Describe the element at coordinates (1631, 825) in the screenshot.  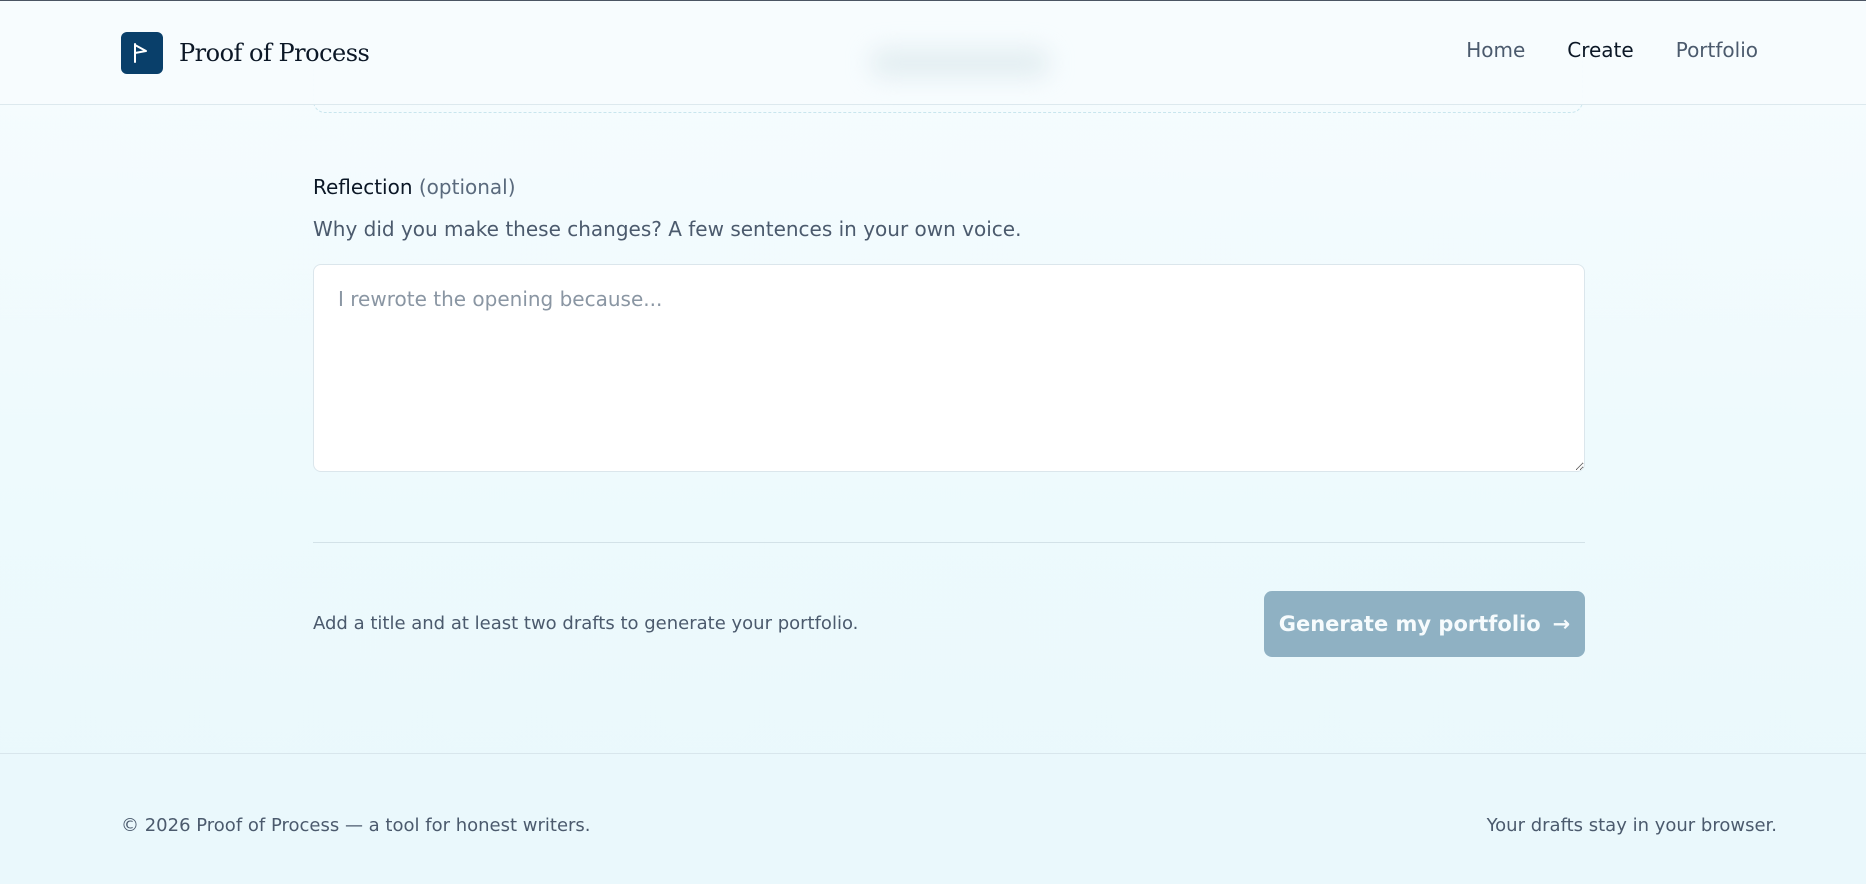
I see `footer-privacy-note: Your drafts stay in your browser.` at that location.